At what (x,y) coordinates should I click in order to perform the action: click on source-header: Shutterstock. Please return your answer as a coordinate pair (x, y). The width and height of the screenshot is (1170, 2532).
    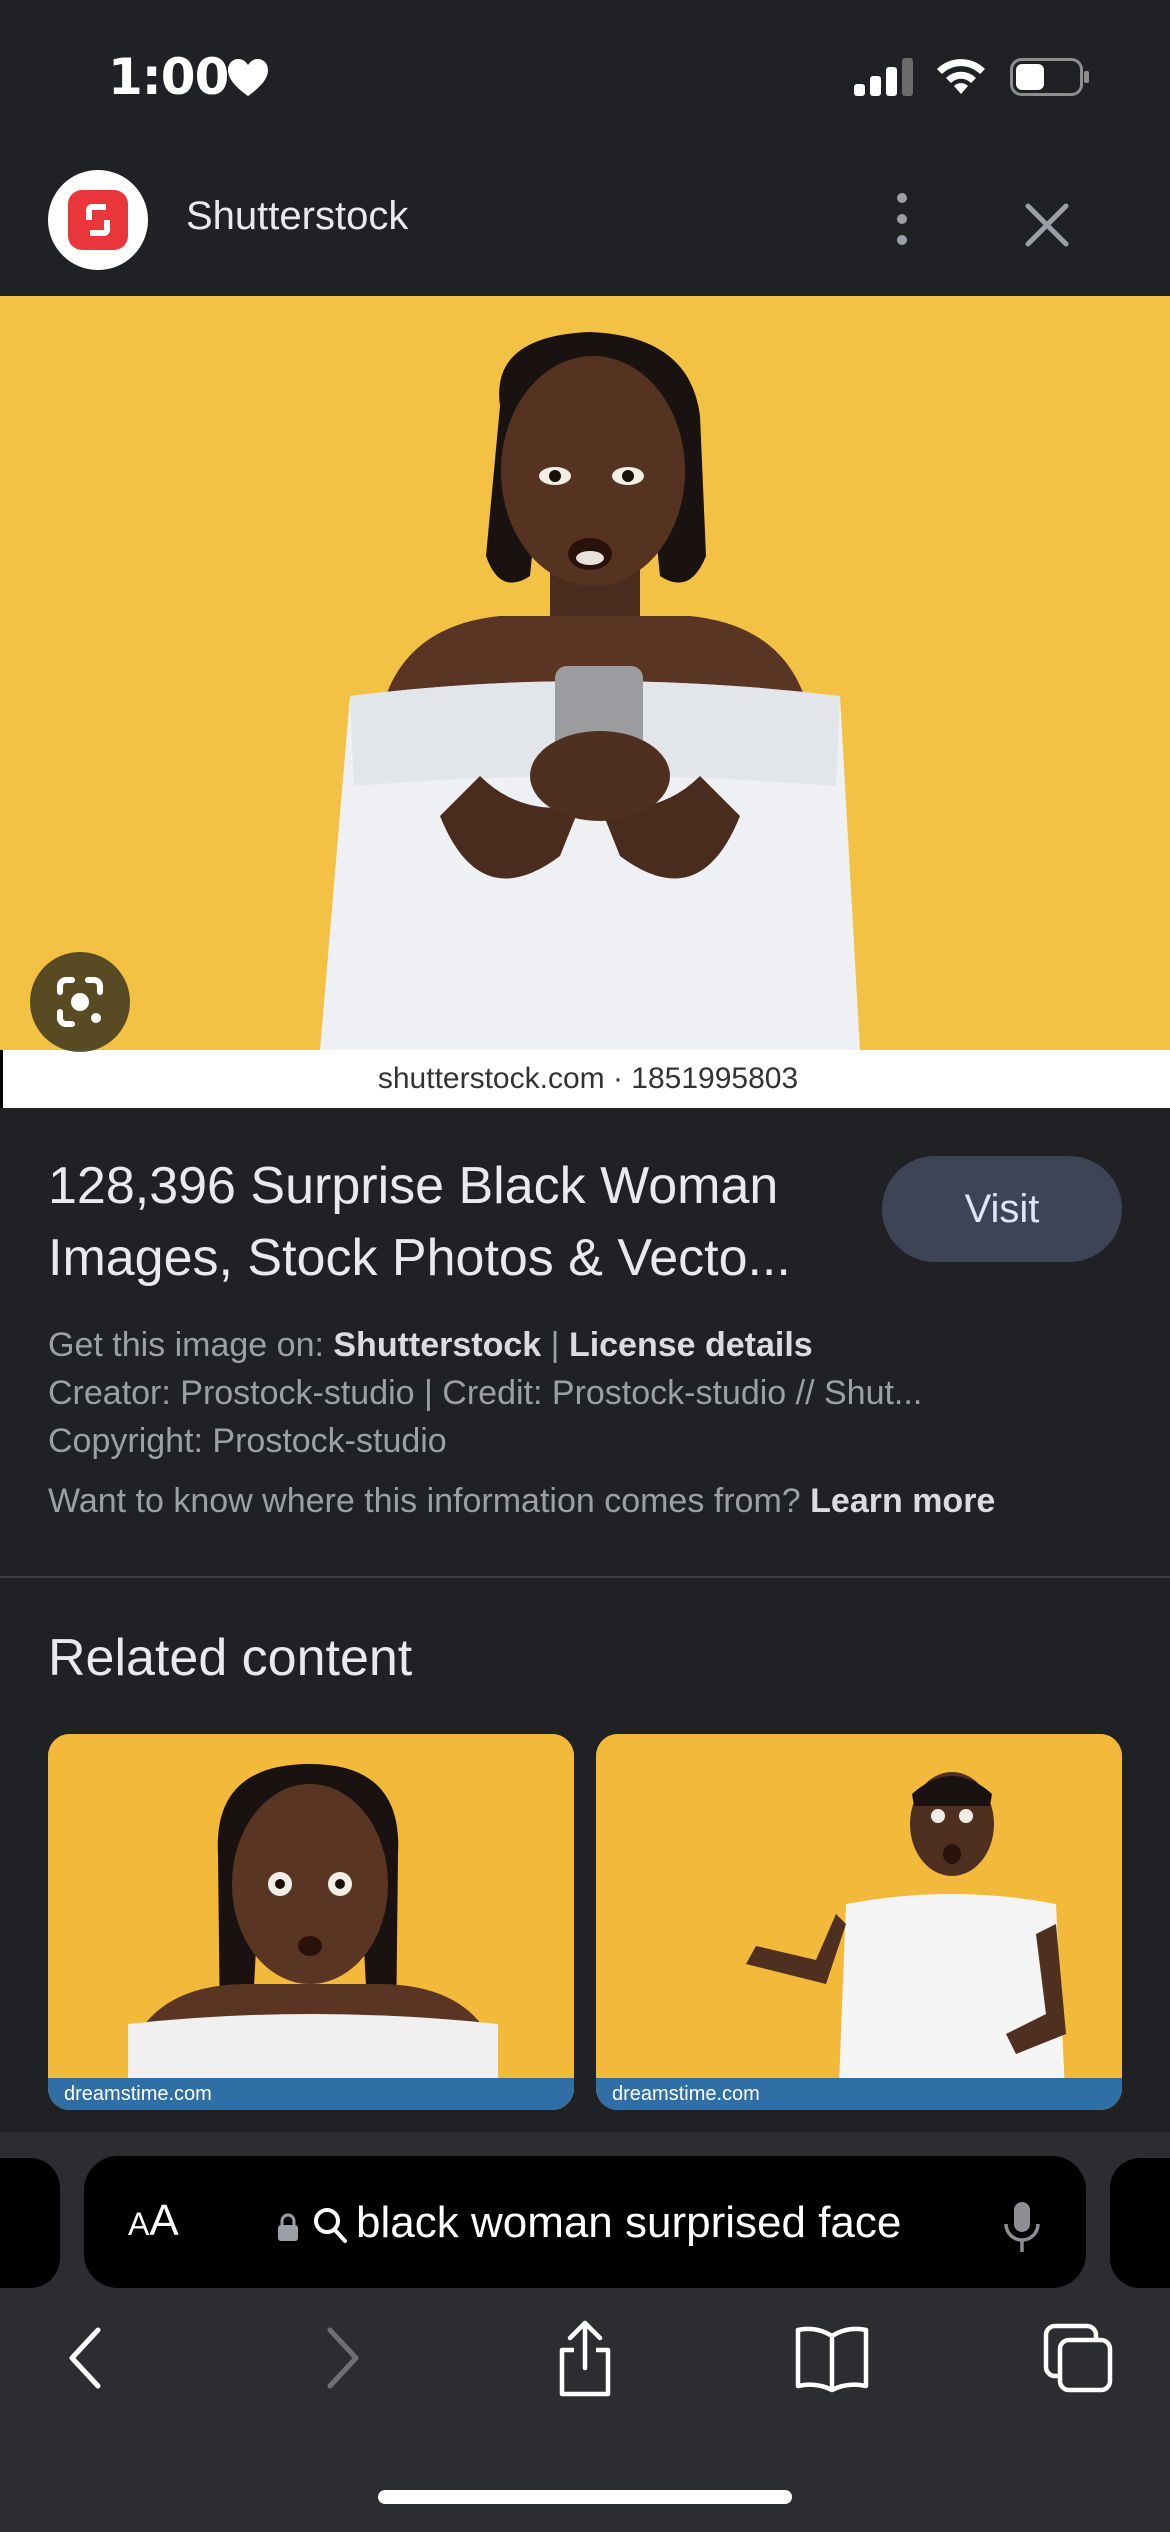
    Looking at the image, I should click on (585, 223).